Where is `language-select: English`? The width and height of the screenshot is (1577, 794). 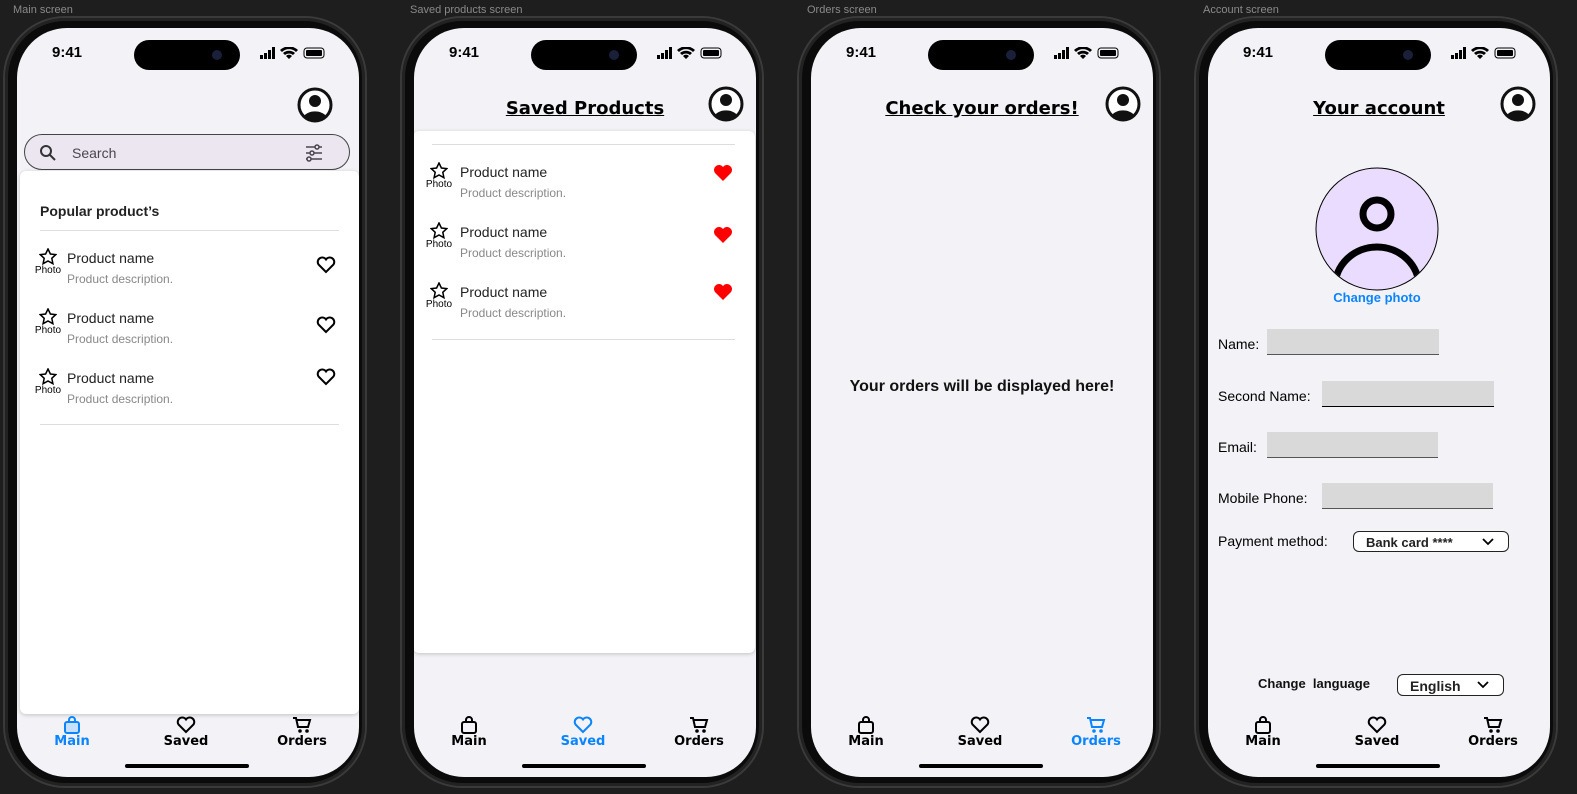 language-select: English is located at coordinates (1450, 685).